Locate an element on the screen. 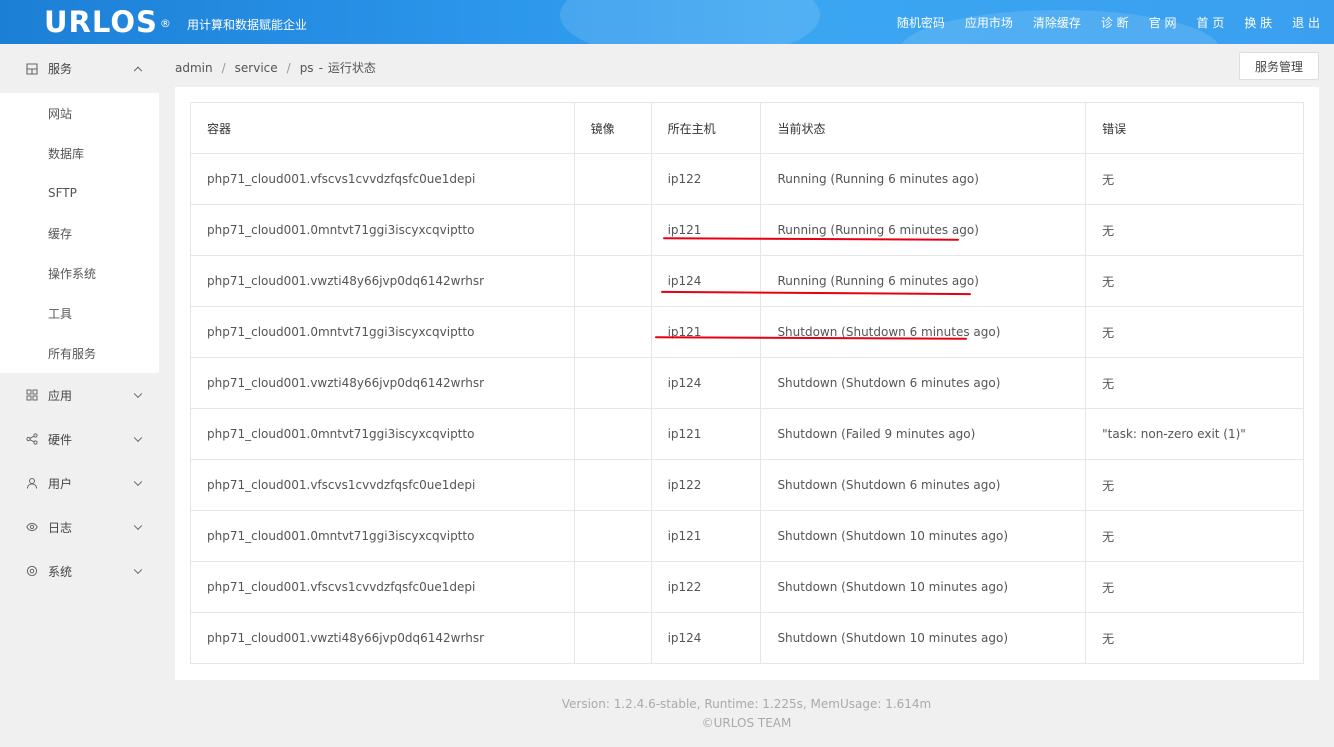 The image size is (1334, 747). sidebar-group-label: 日志 is located at coordinates (60, 527).